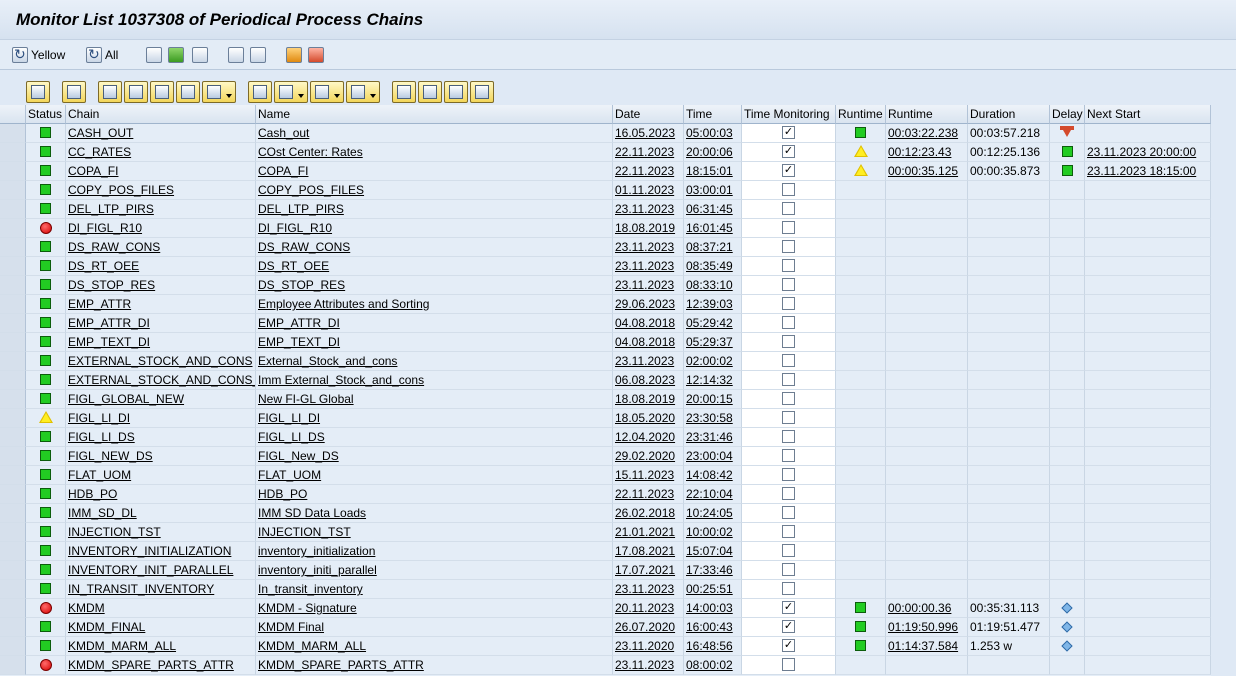  I want to click on time-link: 22:10:04, so click(709, 494).